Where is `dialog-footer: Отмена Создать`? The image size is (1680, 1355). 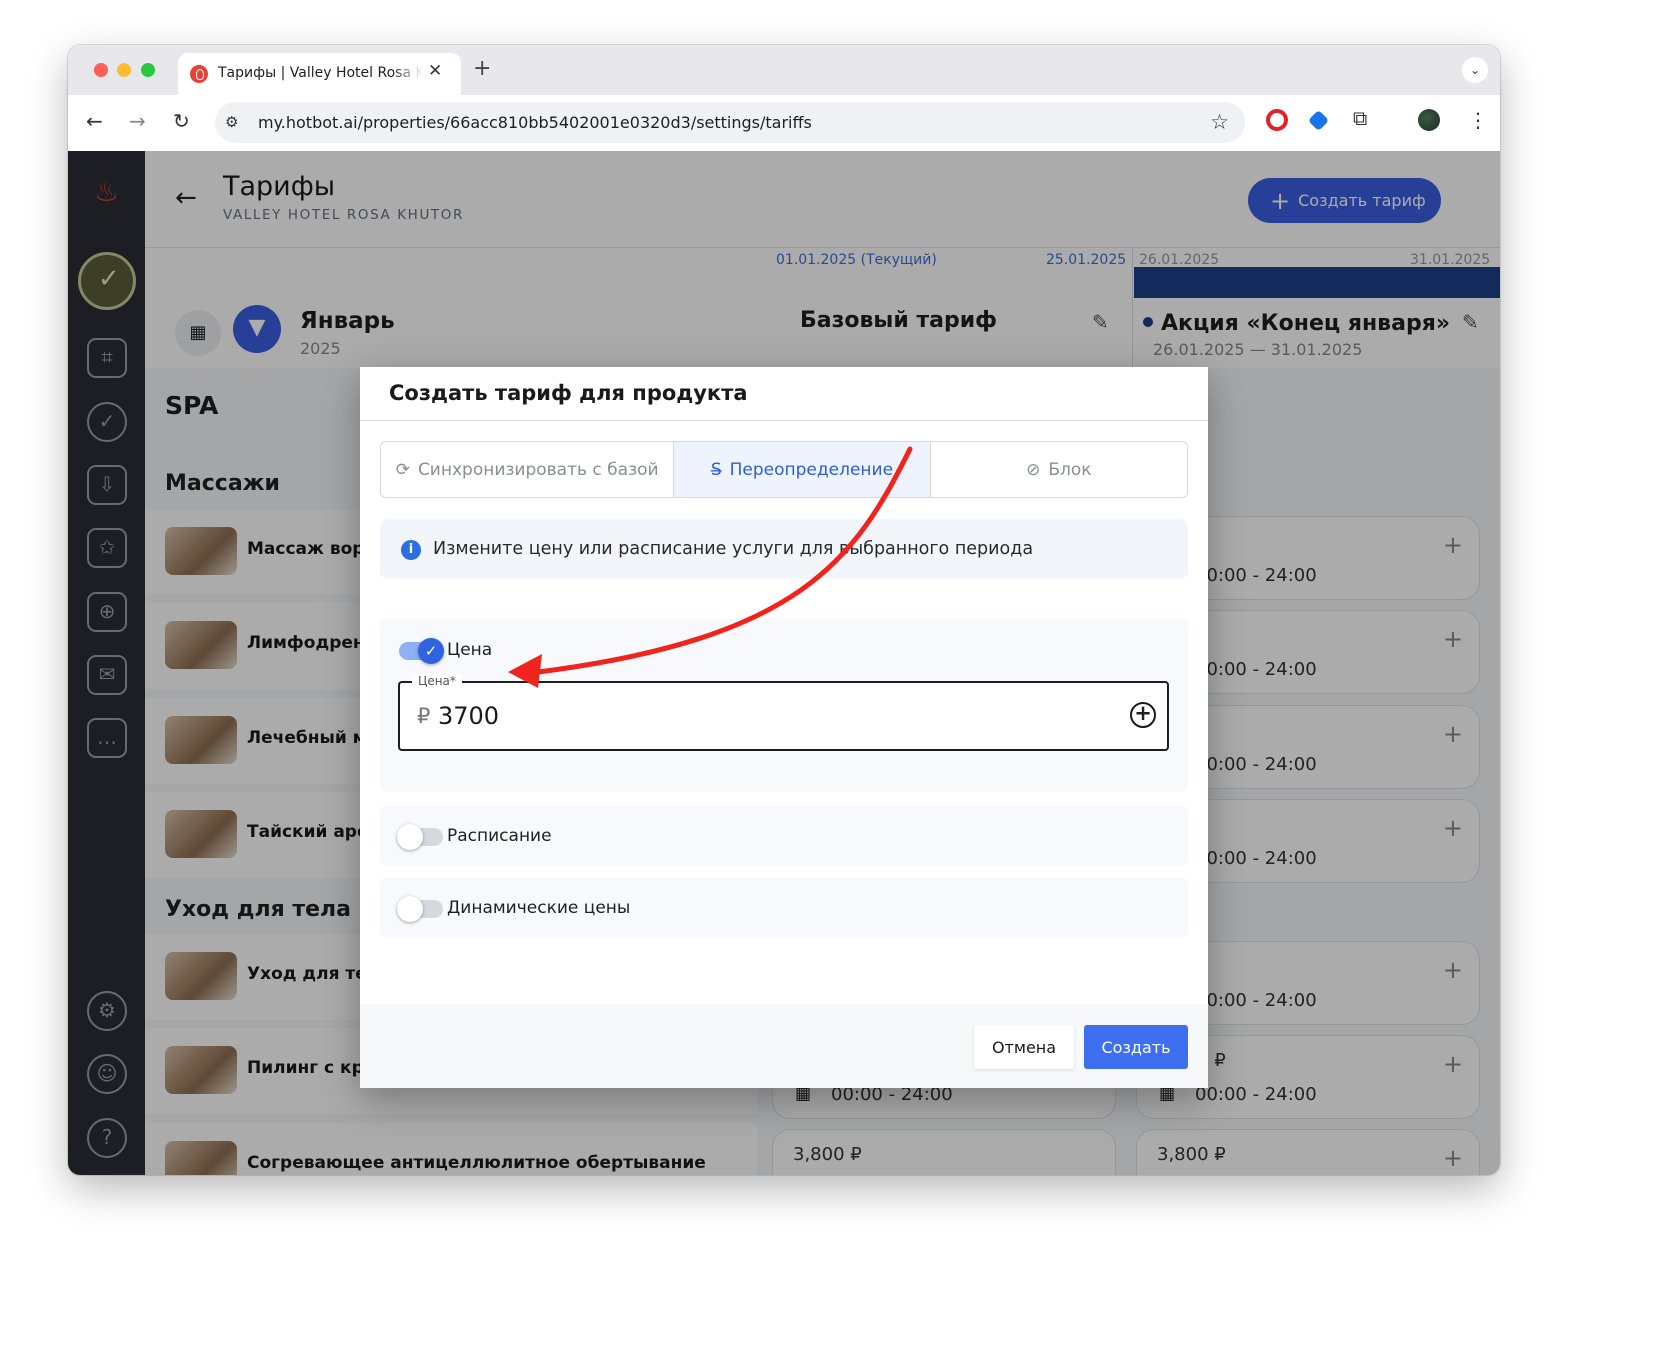 dialog-footer: Отмена Создать is located at coordinates (784, 1046).